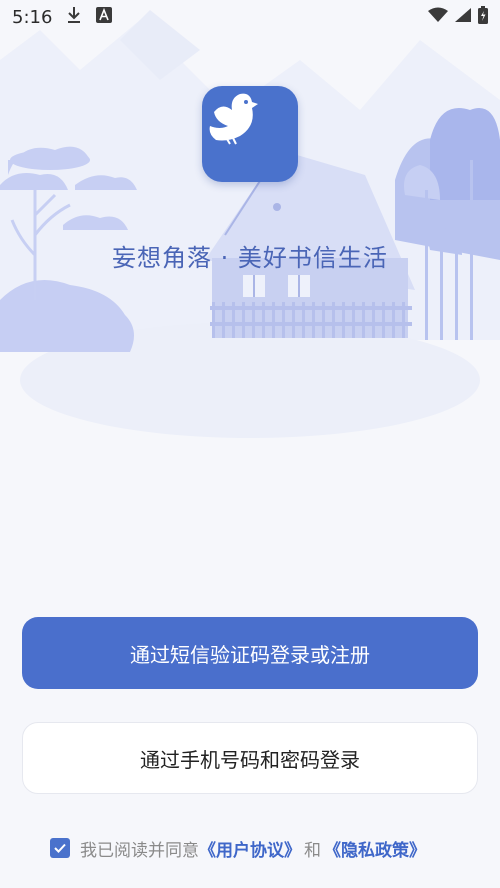 This screenshot has width=500, height=888. What do you see at coordinates (438, 17) in the screenshot?
I see `wifi-icon` at bounding box center [438, 17].